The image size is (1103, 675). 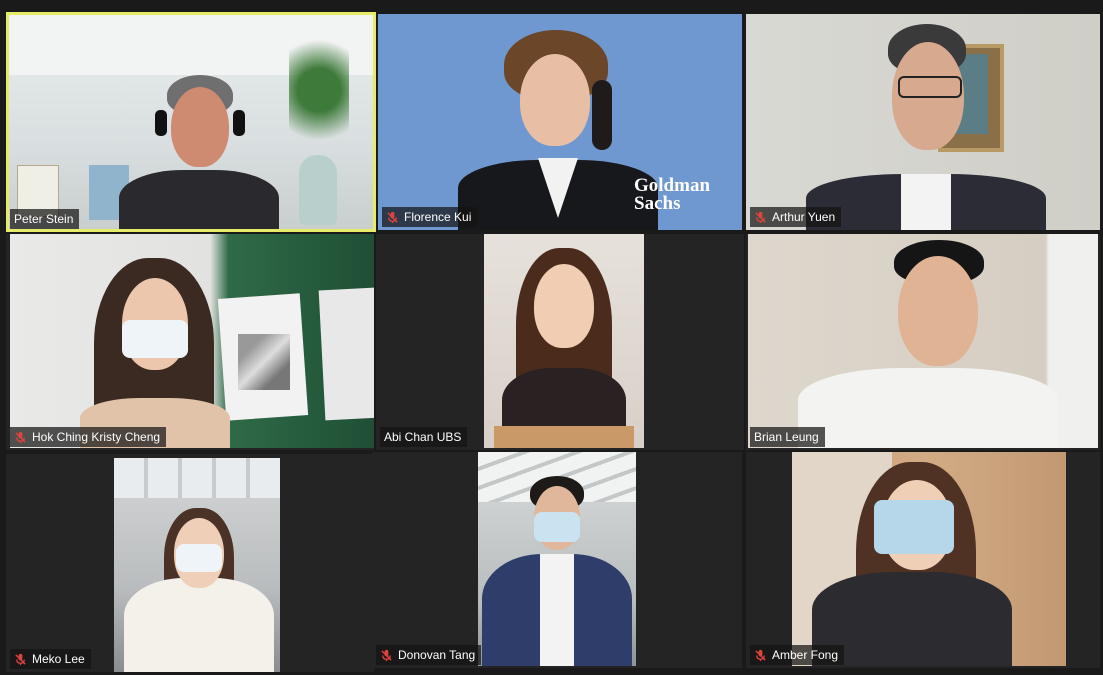 I want to click on video-tile-peter-stein: Peter Stein, so click(x=191, y=122).